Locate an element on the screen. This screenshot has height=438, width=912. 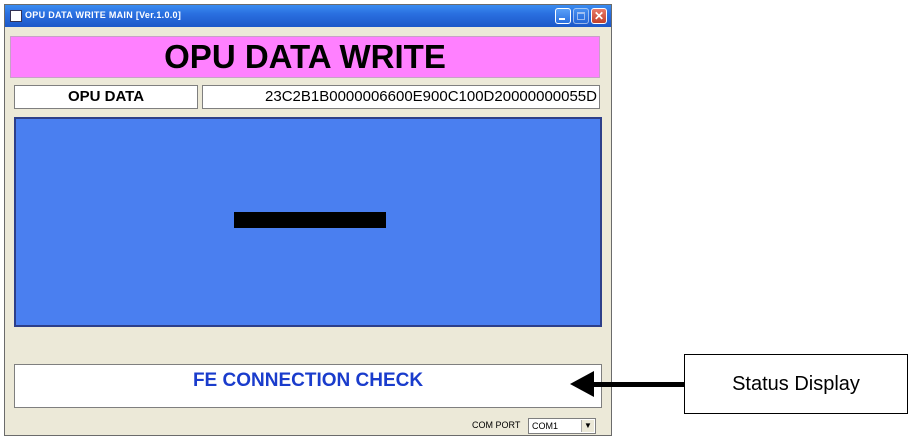
title-bar: OPU DATA WRITE MAIN [Ver.1.0.0] ✕ is located at coordinates (308, 16).